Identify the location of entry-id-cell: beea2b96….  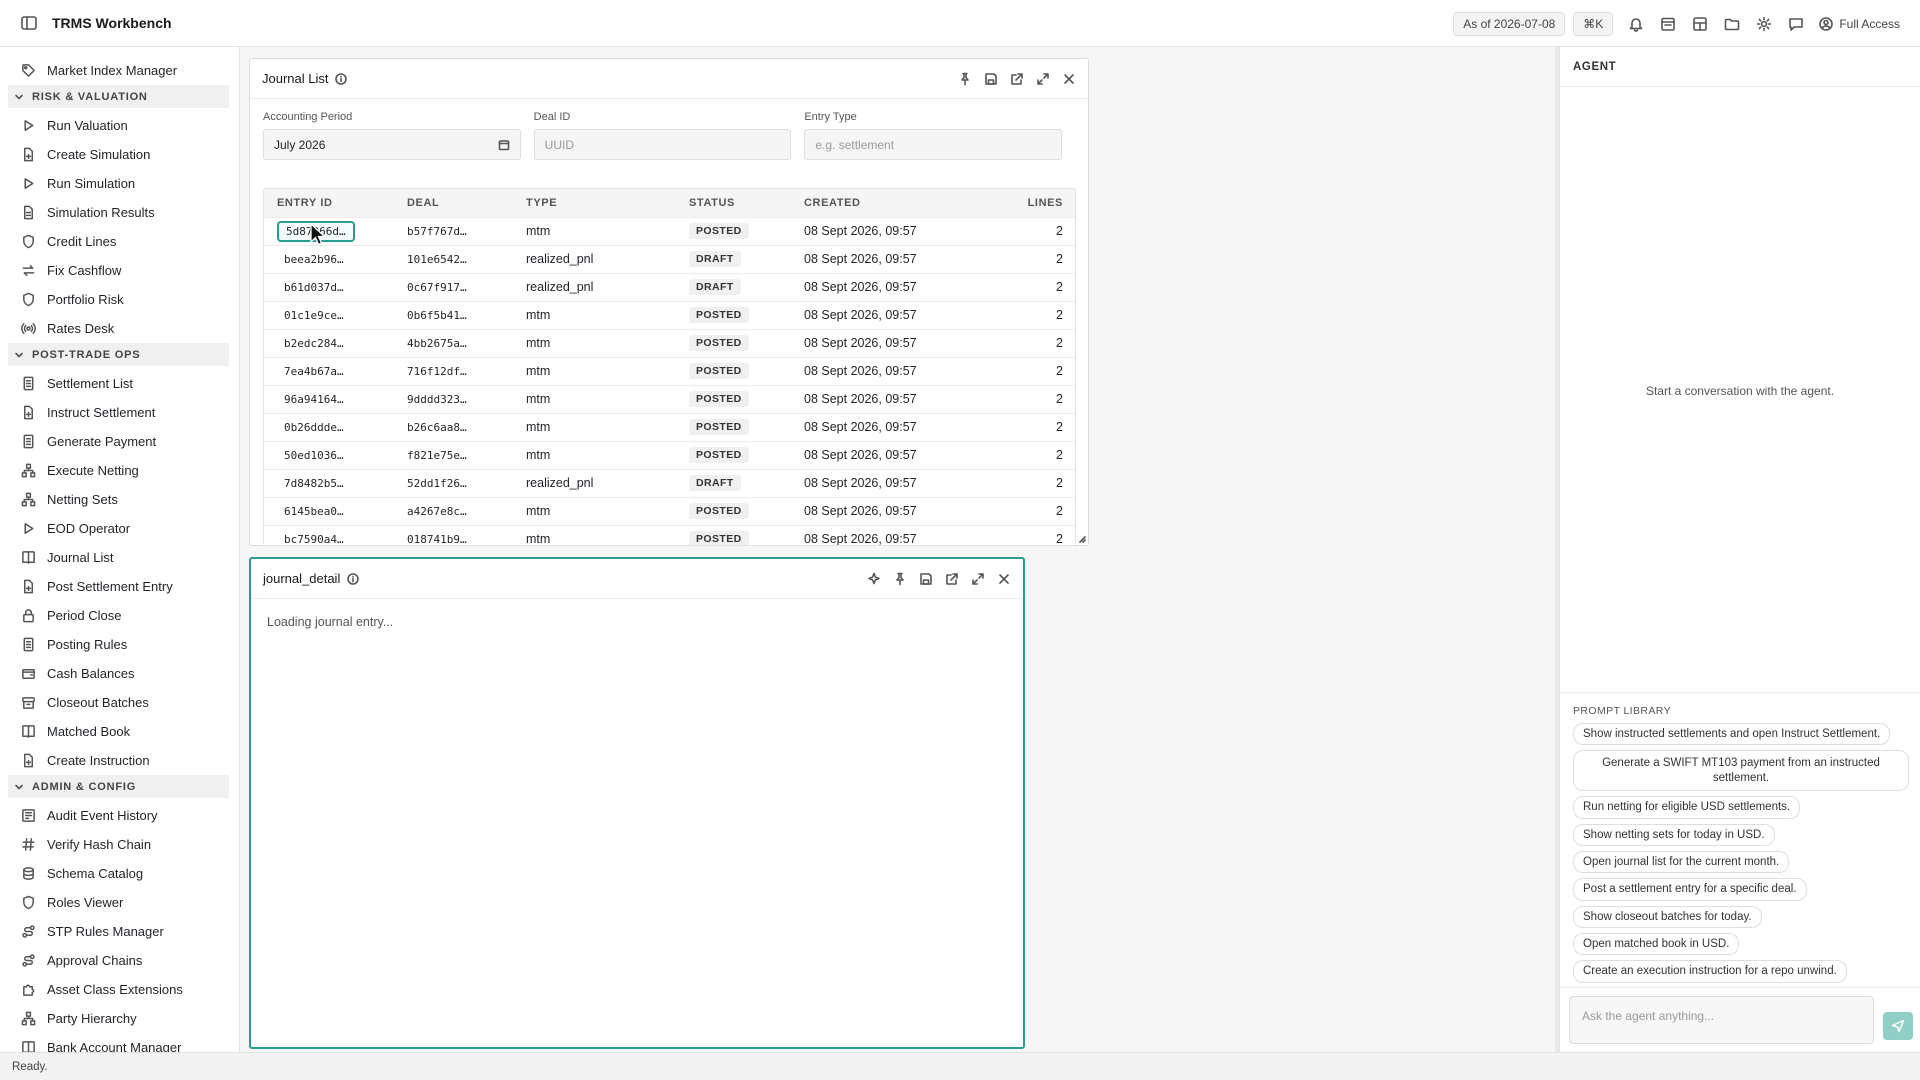
(329, 259).